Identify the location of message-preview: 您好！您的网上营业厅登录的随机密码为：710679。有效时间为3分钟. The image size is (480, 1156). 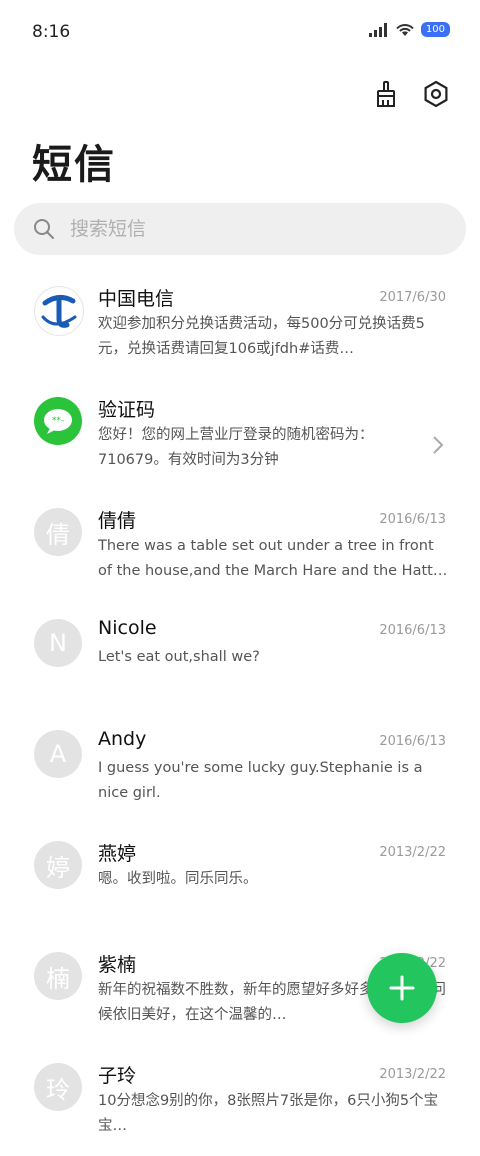
(236, 447).